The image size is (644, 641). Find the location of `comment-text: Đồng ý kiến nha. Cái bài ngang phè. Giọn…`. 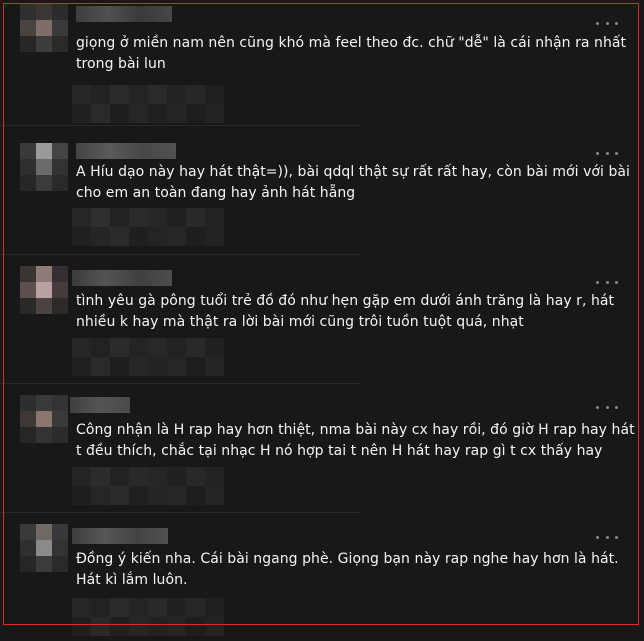

comment-text: Đồng ý kiến nha. Cái bài ngang phè. Giọn… is located at coordinates (347, 569).